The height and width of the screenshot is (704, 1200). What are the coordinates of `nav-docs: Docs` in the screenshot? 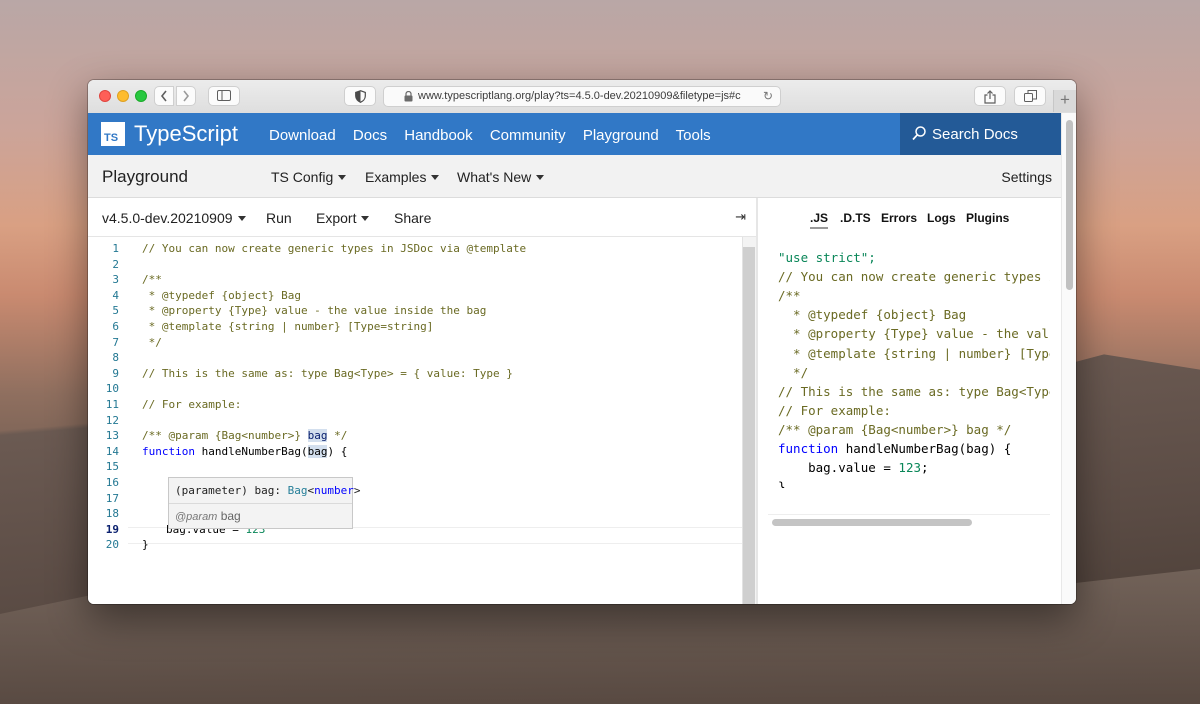 It's located at (370, 135).